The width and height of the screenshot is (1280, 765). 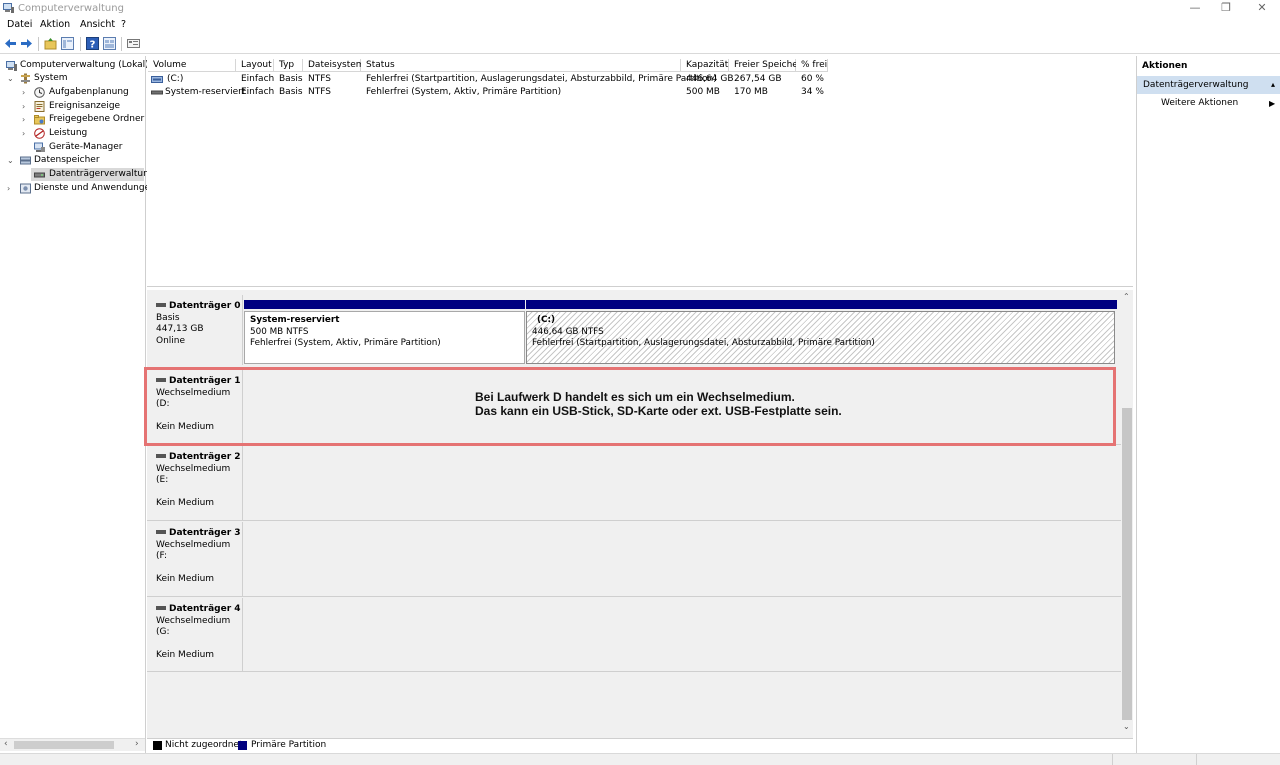 What do you see at coordinates (205, 533) in the screenshot?
I see `disk-name: Datenträger 3` at bounding box center [205, 533].